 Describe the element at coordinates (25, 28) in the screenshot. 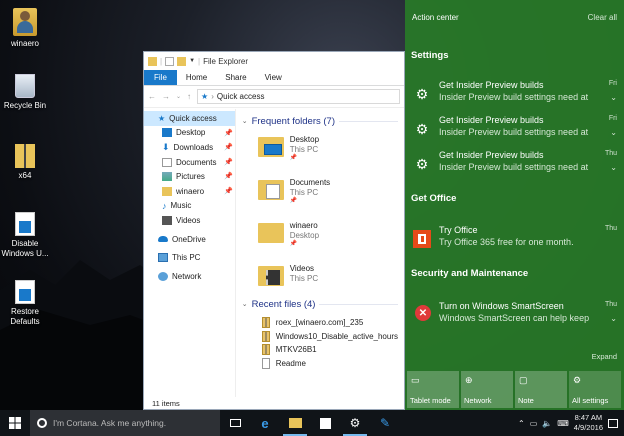

I see `desktop-icon-winaero: winaero` at that location.